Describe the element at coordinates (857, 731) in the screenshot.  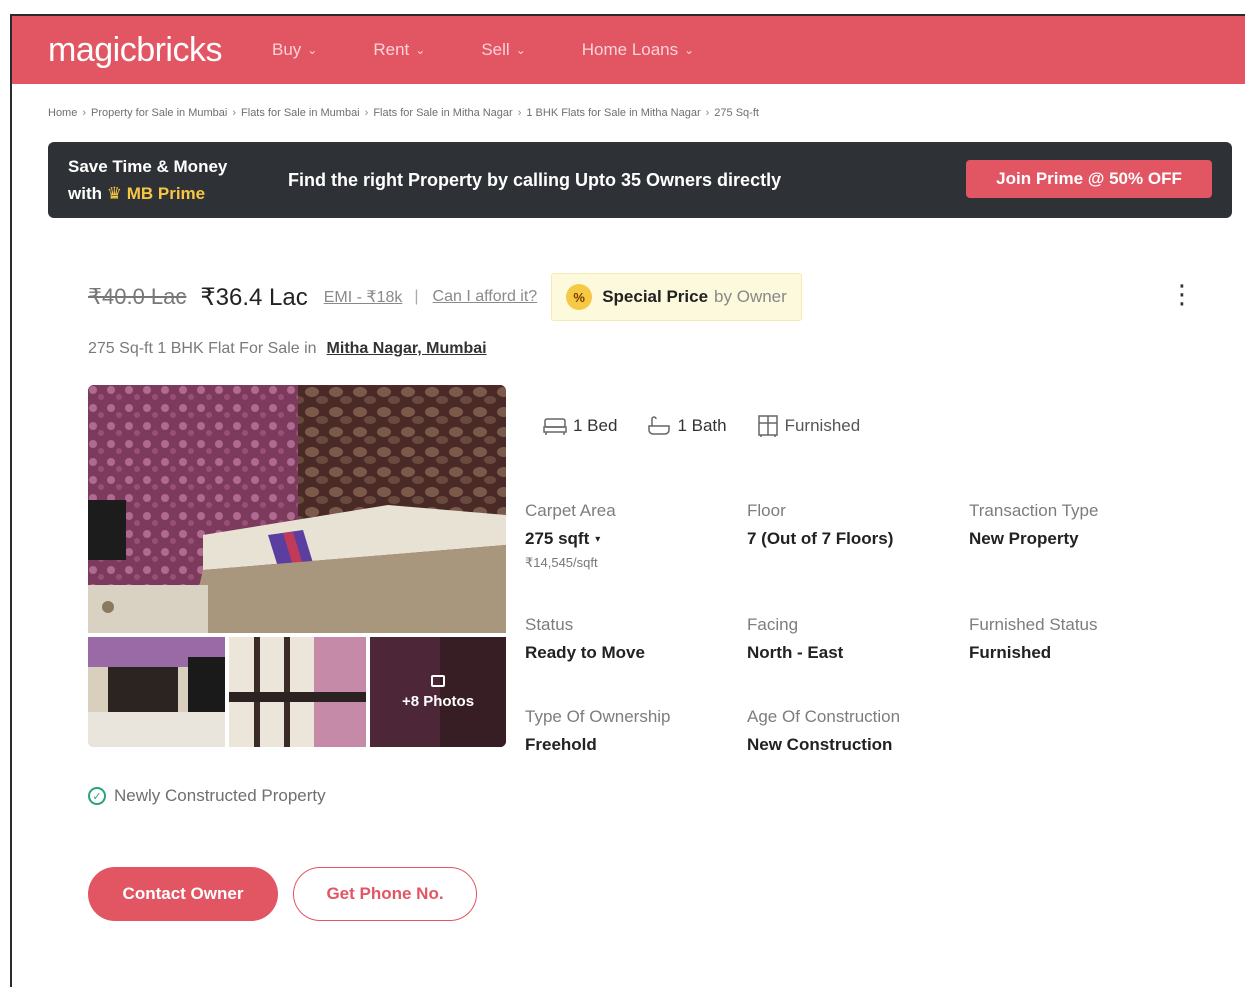
I see `age-cell: Age Of Construction New Construction` at that location.